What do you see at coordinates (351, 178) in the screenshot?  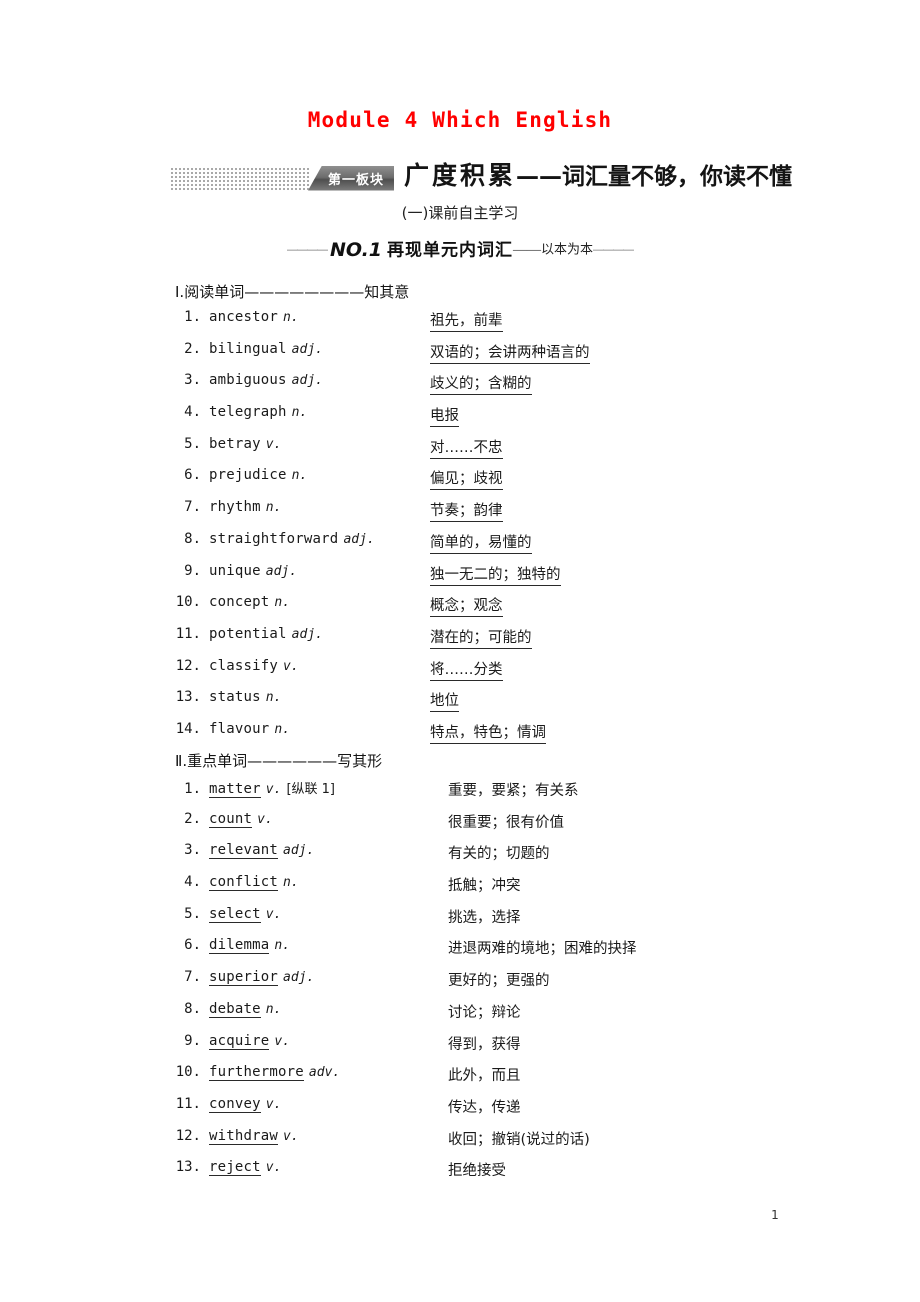 I see `block-badge: 第一板块` at bounding box center [351, 178].